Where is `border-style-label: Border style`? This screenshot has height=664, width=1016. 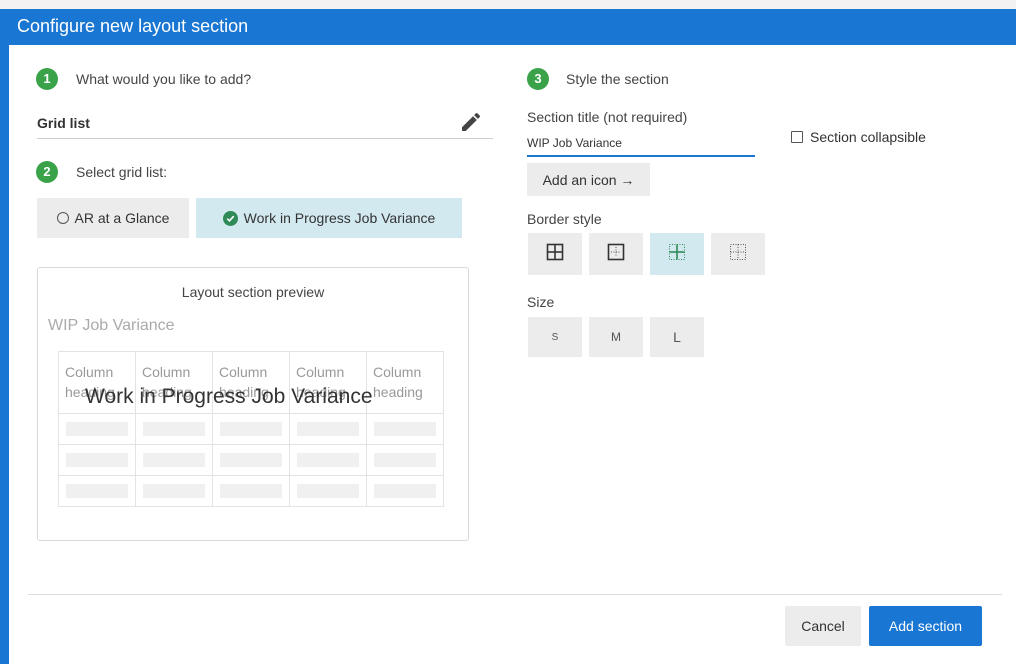
border-style-label: Border style is located at coordinates (564, 219).